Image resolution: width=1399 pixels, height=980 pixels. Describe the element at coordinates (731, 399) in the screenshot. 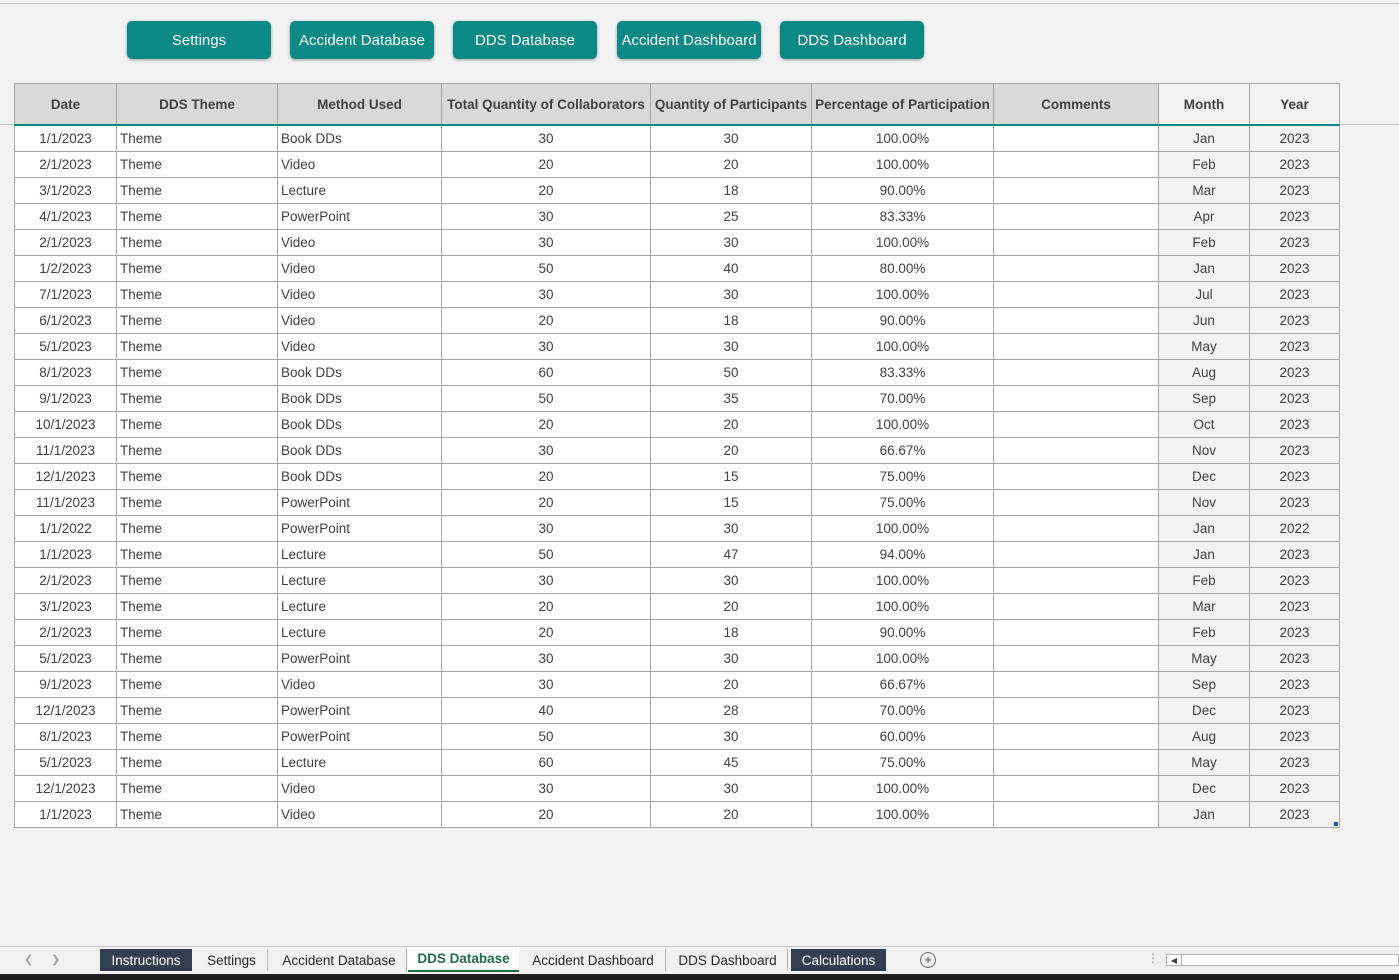

I see `cell-participants: 35` at that location.